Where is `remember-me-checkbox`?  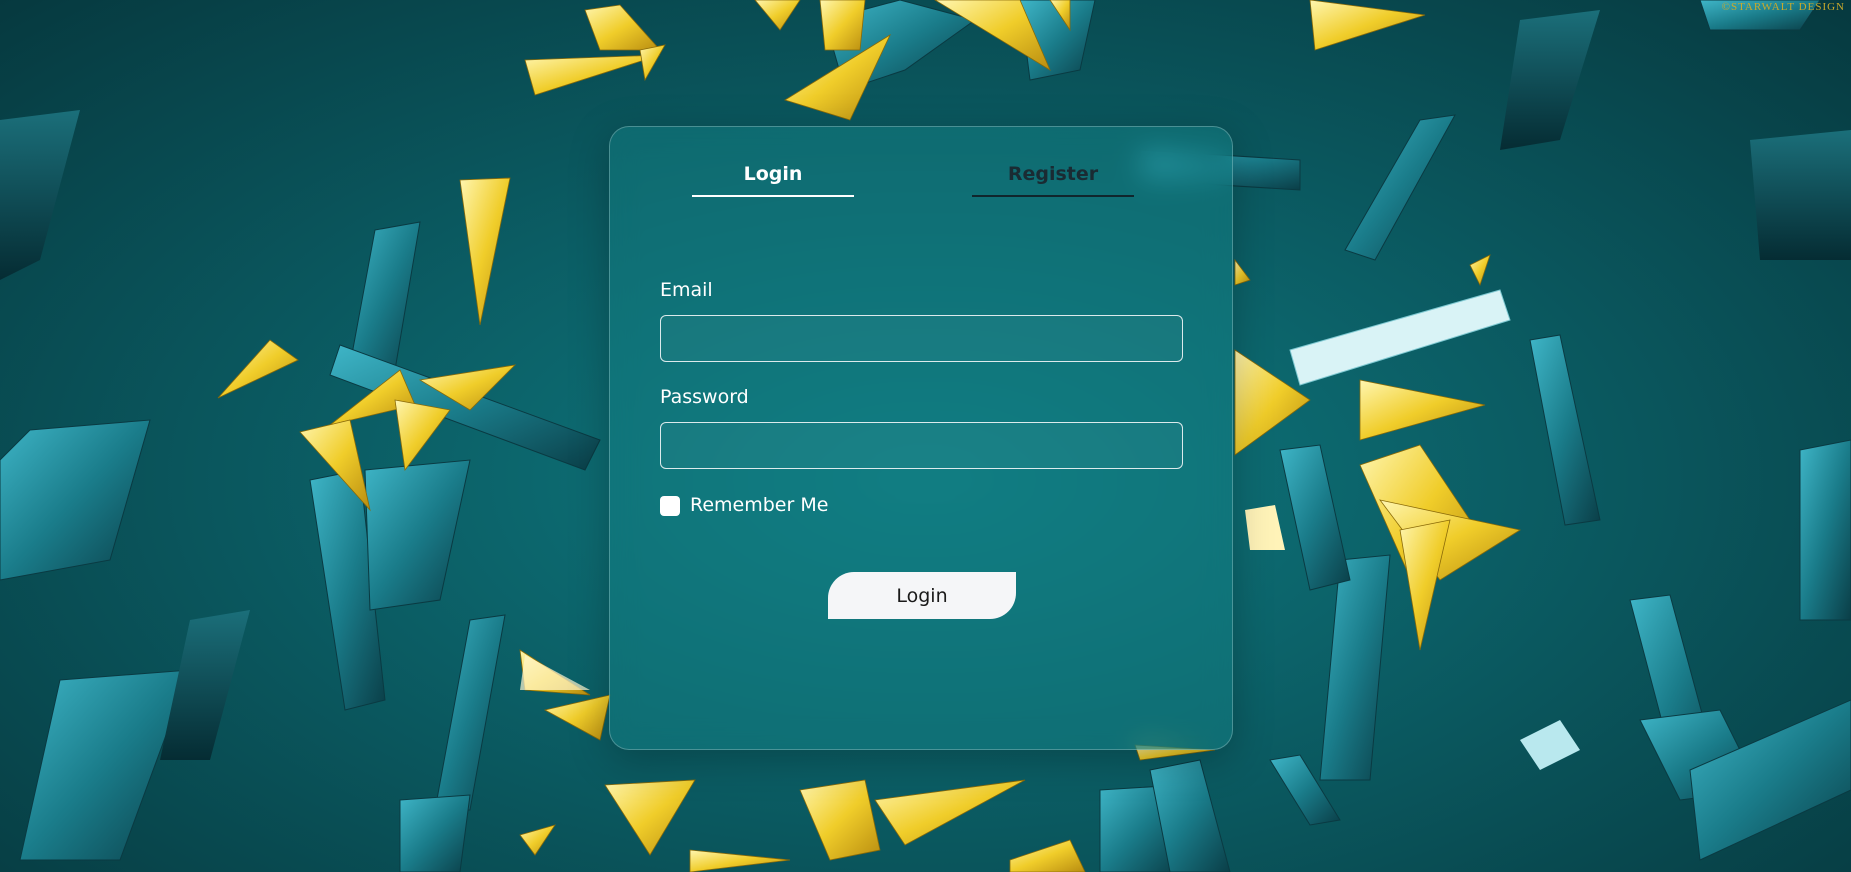
remember-me-checkbox is located at coordinates (670, 506).